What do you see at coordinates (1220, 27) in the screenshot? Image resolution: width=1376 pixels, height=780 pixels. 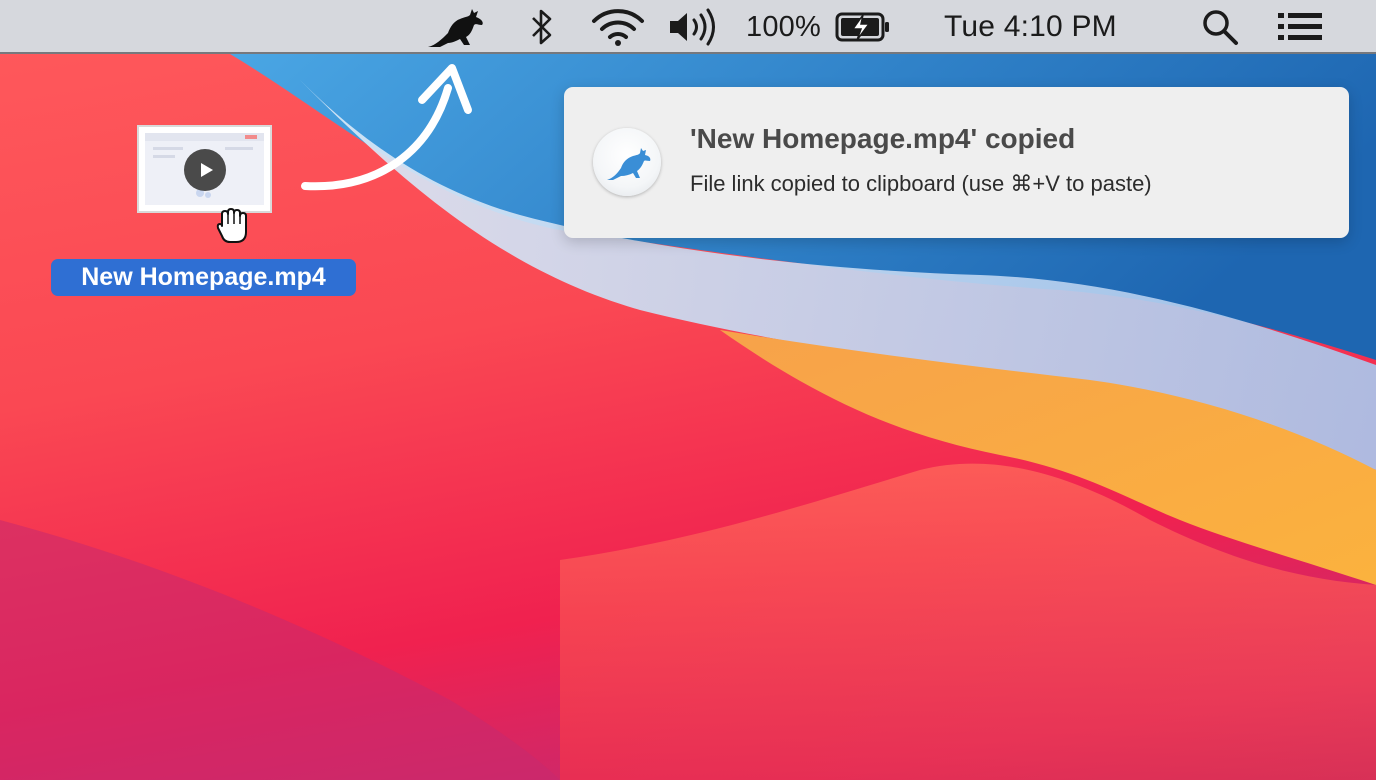 I see `search-icon` at bounding box center [1220, 27].